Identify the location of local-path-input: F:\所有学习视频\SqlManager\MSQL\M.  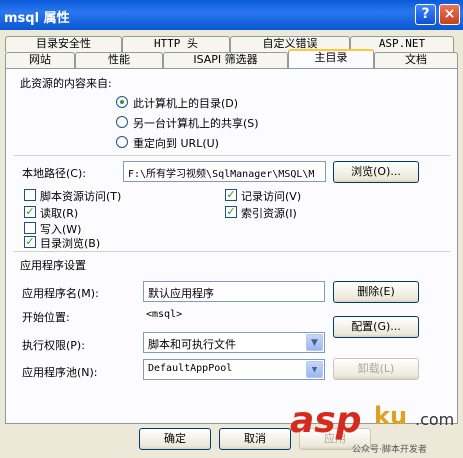
(224, 171).